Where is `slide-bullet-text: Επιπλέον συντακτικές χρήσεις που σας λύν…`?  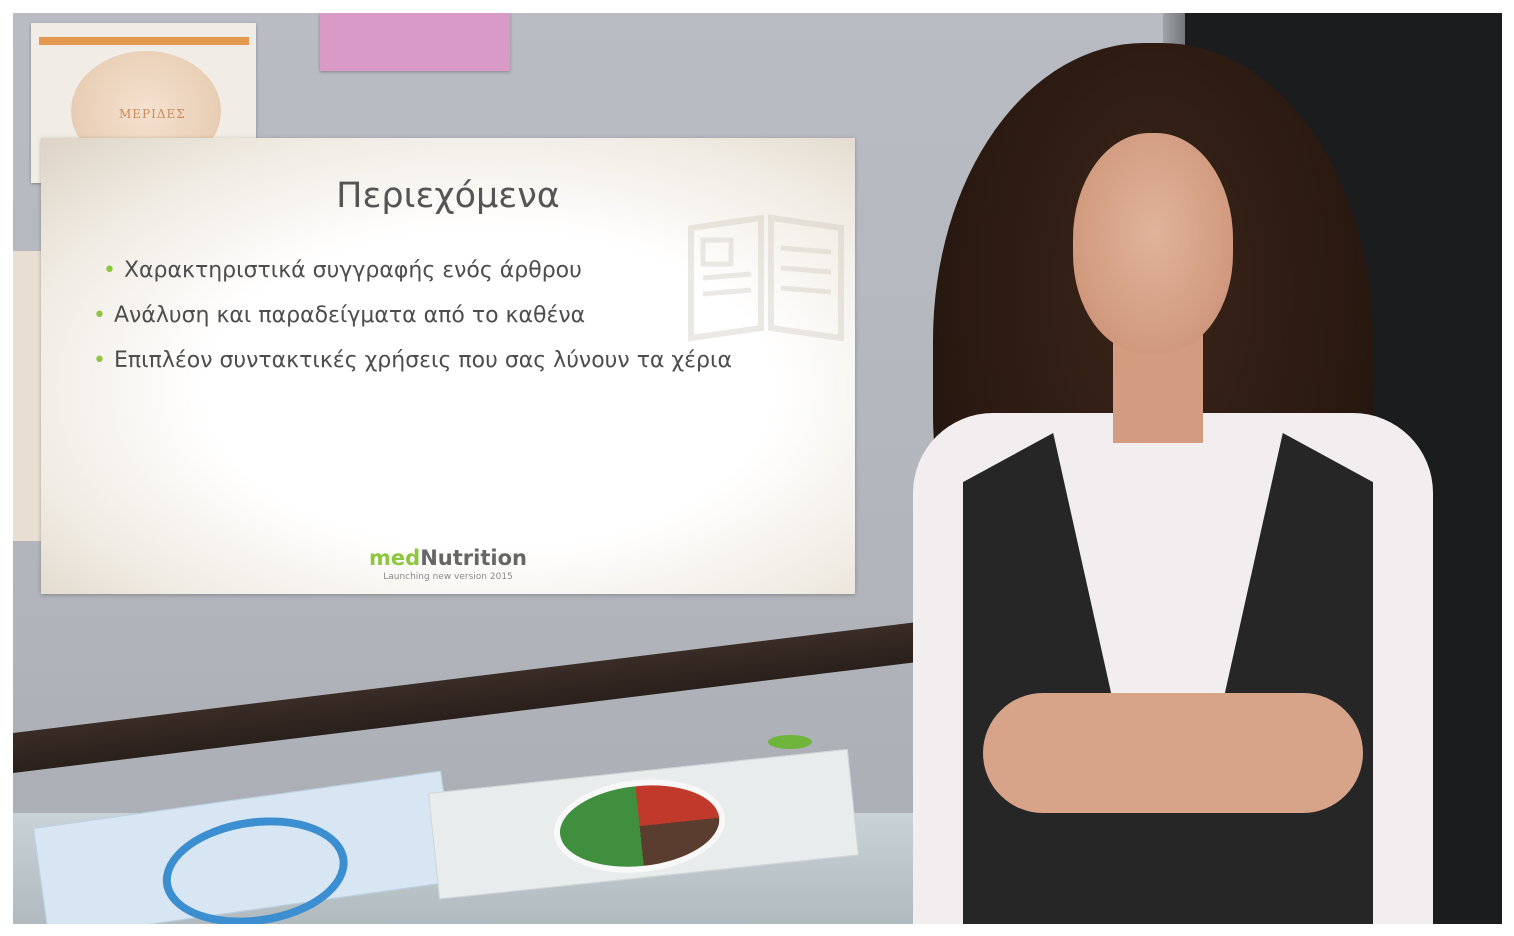
slide-bullet-text: Επιπλέον συντακτικές χρήσεις που σας λύν… is located at coordinates (422, 360).